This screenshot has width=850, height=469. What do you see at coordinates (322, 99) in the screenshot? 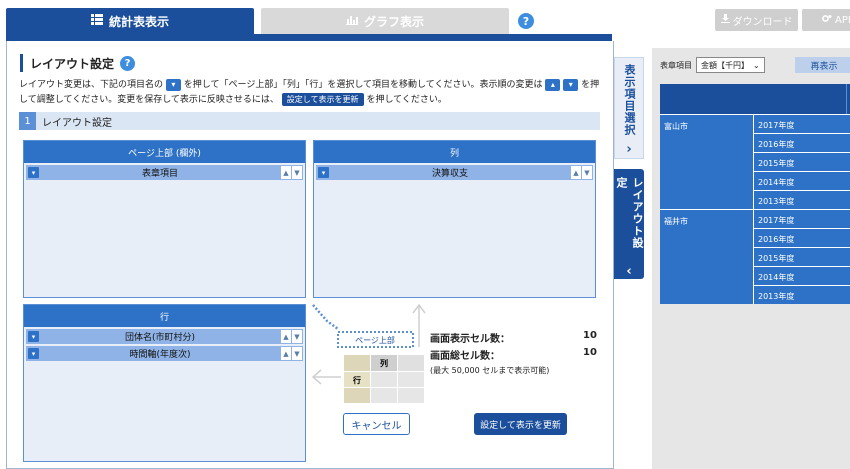
I see `apply-button-sample: 設定して表示を更新` at bounding box center [322, 99].